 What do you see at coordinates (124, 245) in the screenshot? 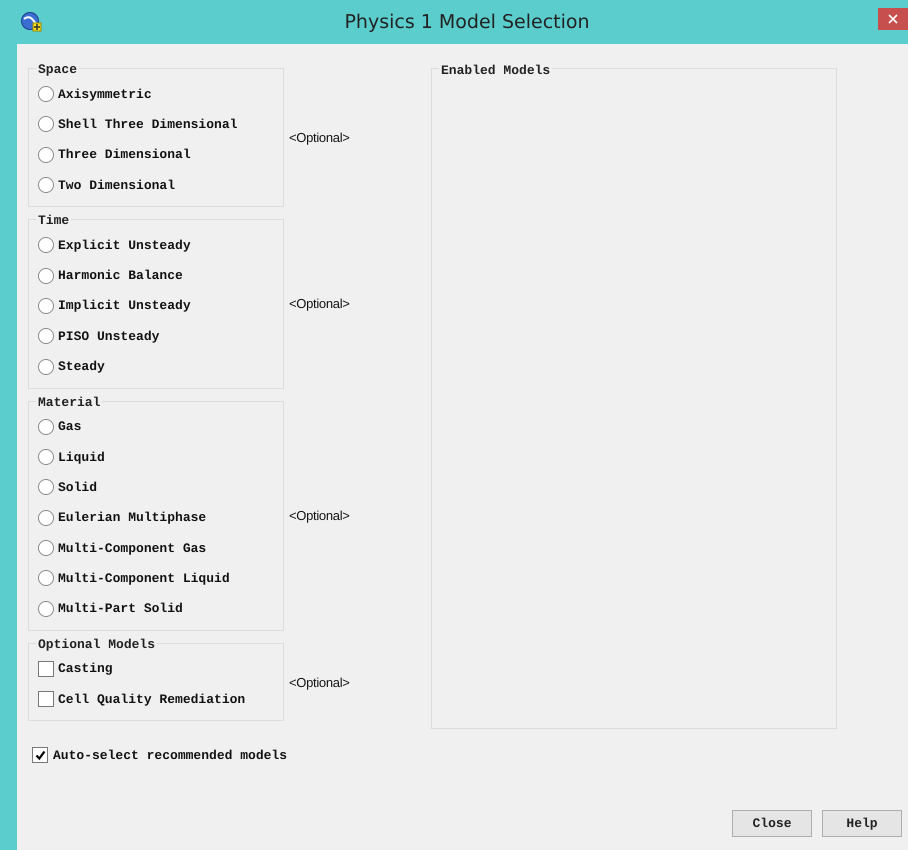
I see `radio-label: Explicit Unsteady` at bounding box center [124, 245].